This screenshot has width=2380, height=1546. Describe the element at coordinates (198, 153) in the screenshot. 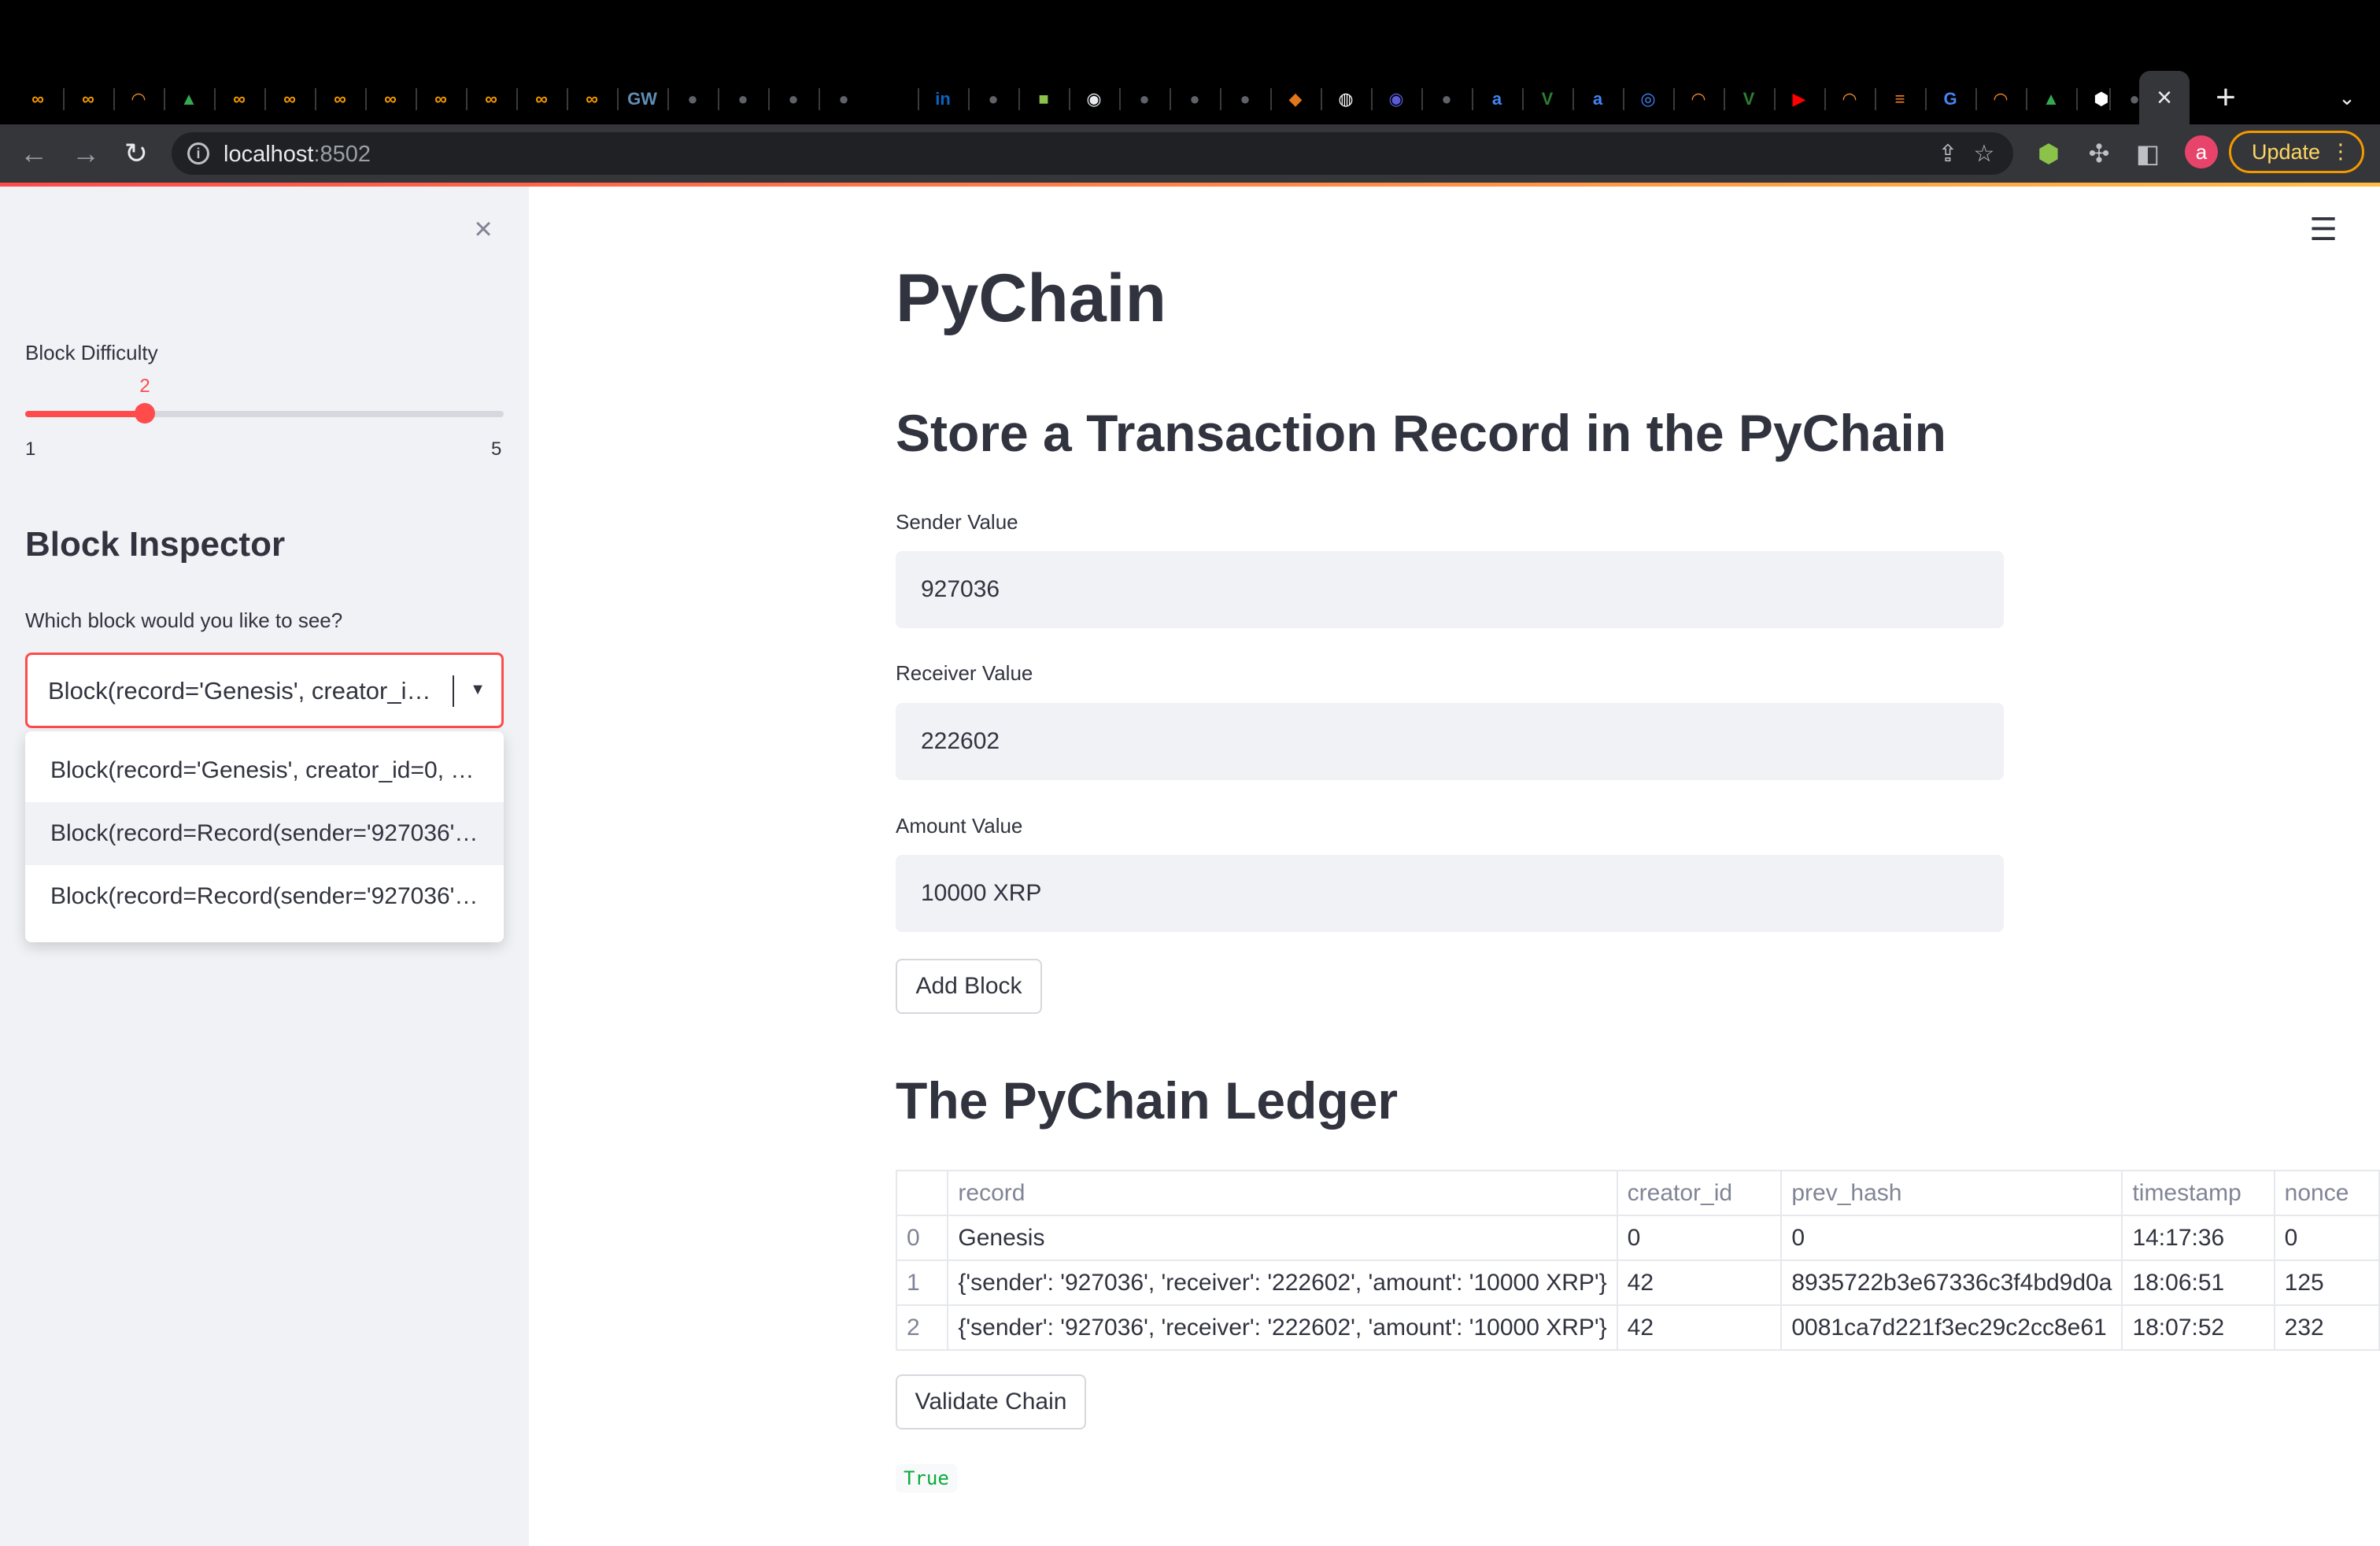

I see `site-info-icon: i` at that location.